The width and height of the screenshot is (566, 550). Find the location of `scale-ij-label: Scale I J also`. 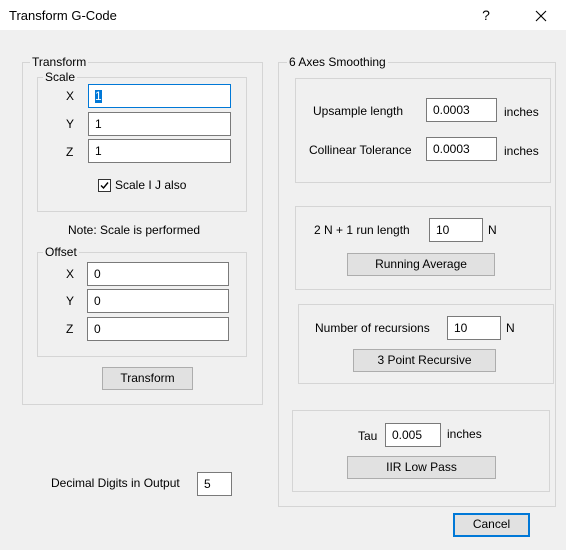

scale-ij-label: Scale I J also is located at coordinates (151, 185).